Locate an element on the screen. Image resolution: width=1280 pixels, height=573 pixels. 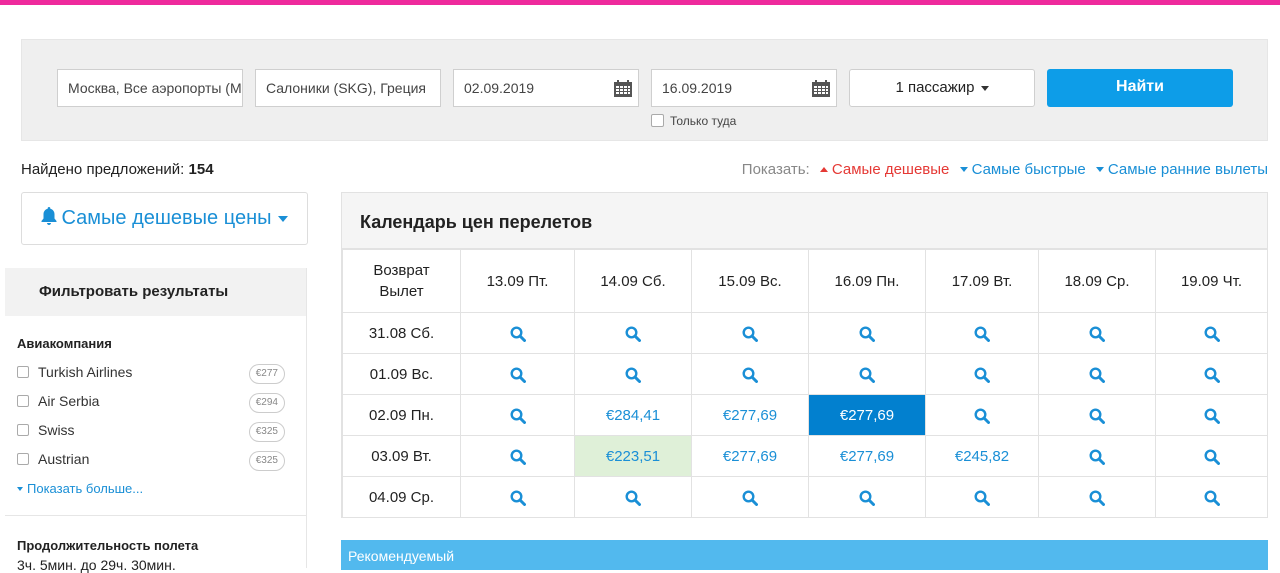
calendar-row: 04.09 Ср. is located at coordinates (805, 497).